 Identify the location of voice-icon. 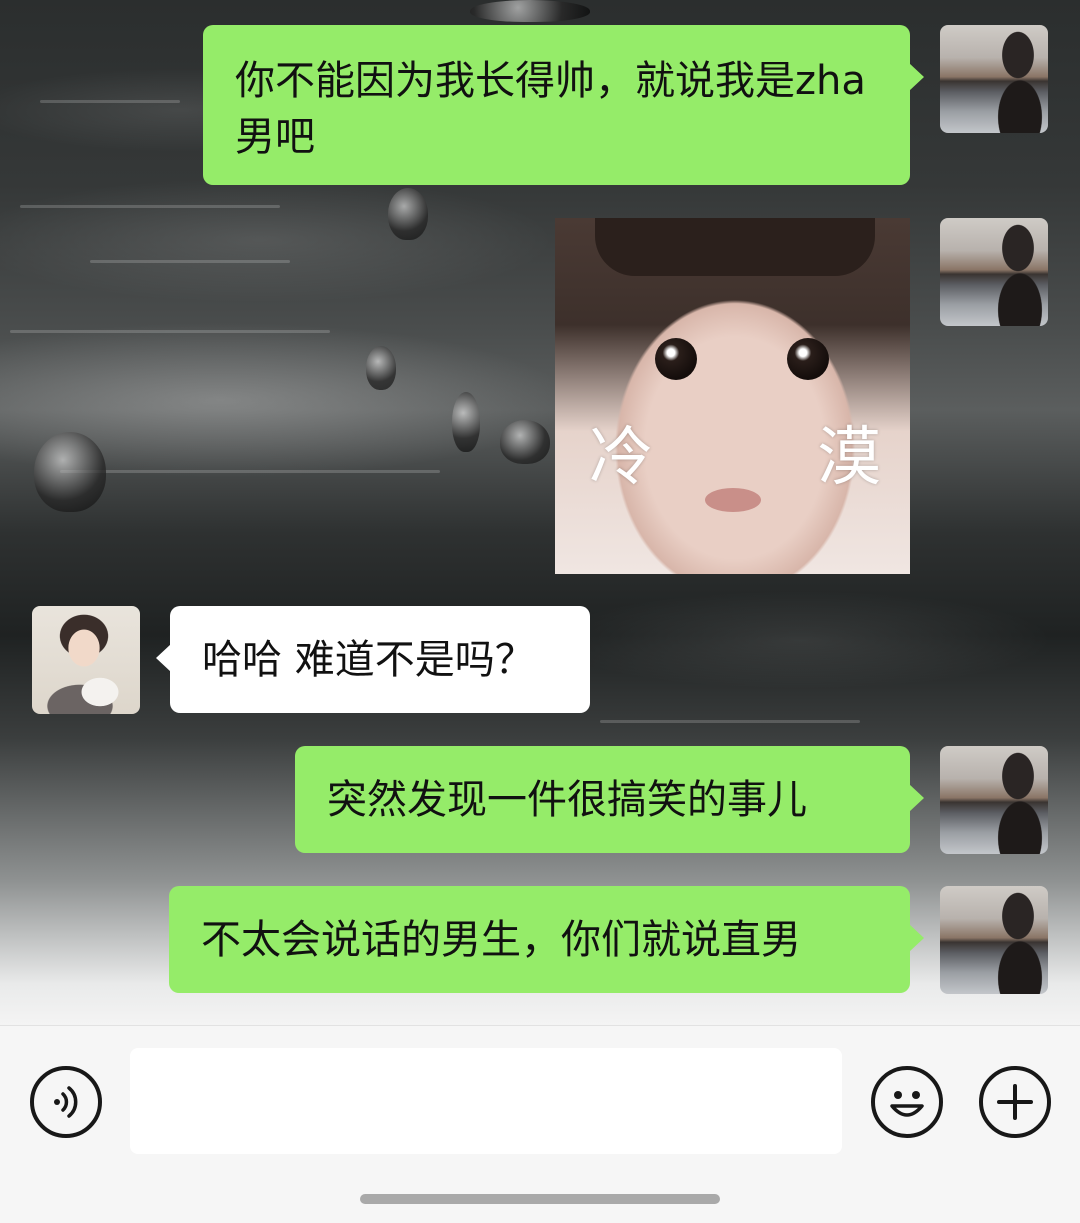
(66, 1102).